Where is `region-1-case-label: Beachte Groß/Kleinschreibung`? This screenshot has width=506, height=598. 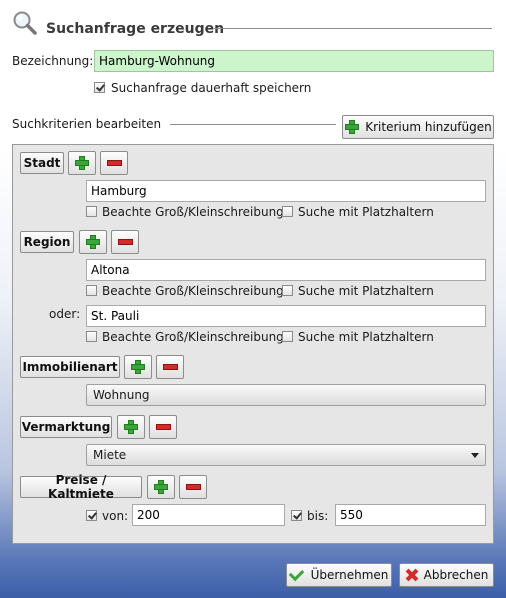
region-1-case-label: Beachte Groß/Kleinschreibung is located at coordinates (193, 291).